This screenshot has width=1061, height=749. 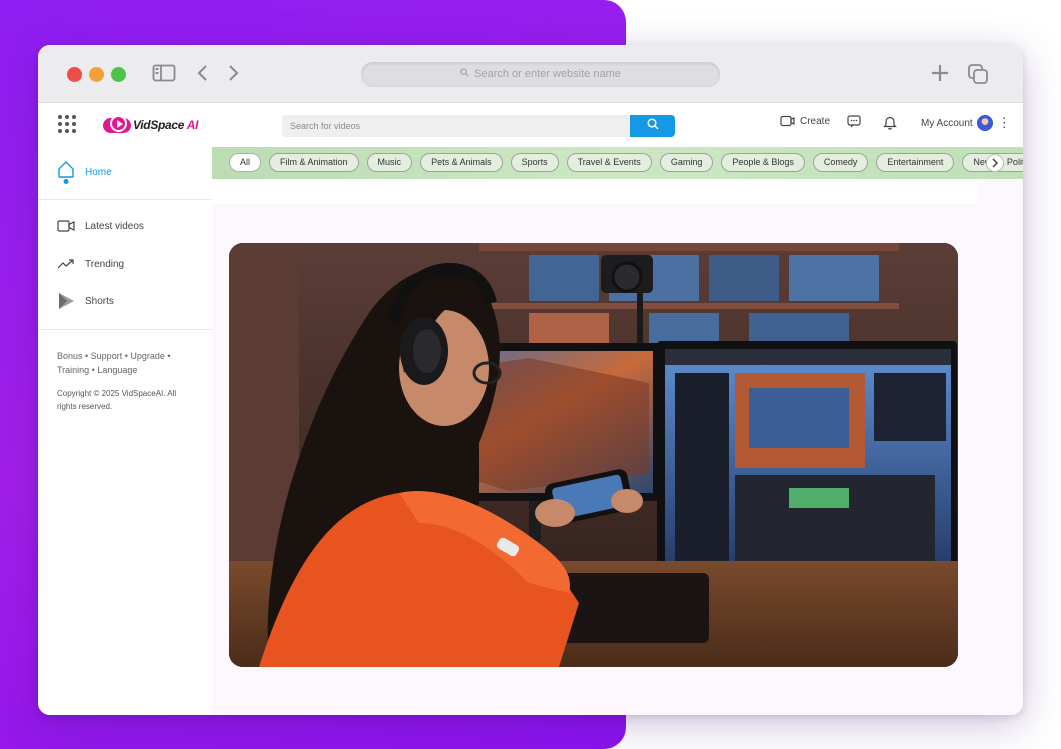 I want to click on chevron-right-icon, so click(x=995, y=163).